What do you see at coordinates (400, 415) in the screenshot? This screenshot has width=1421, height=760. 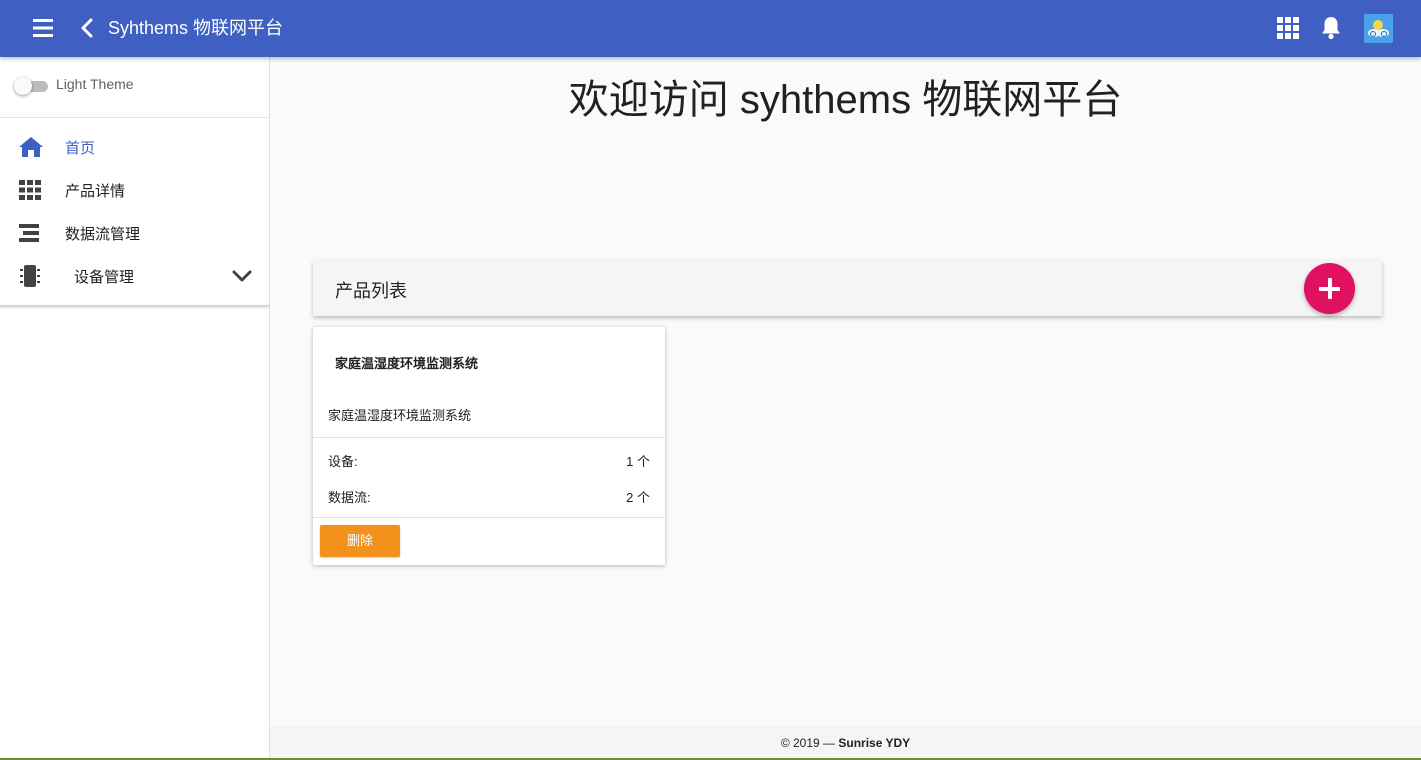 I see `product-description: 家庭温湿度环境监测系统` at bounding box center [400, 415].